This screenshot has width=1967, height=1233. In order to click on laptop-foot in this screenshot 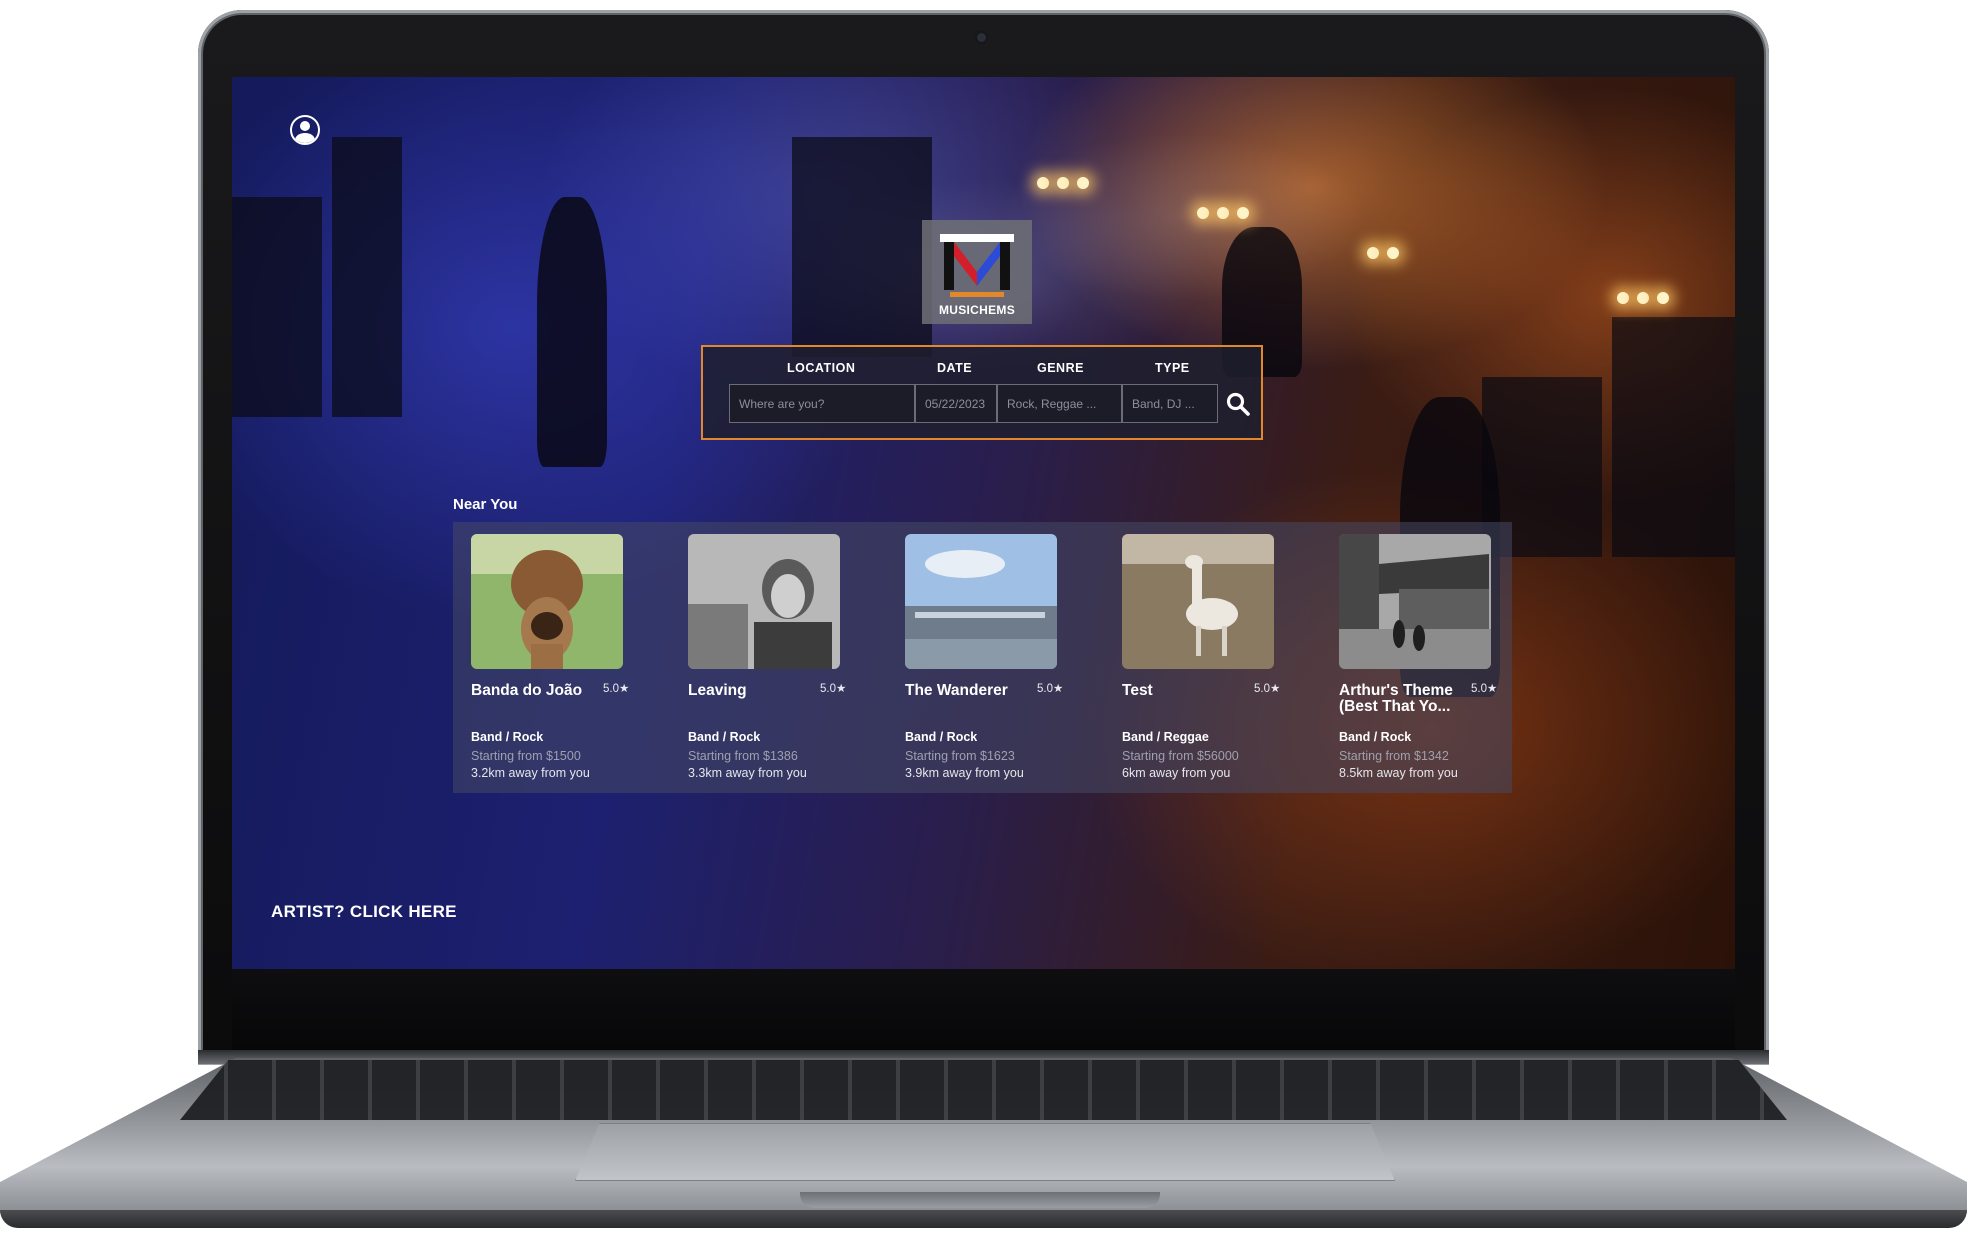, I will do `click(983, 1219)`.